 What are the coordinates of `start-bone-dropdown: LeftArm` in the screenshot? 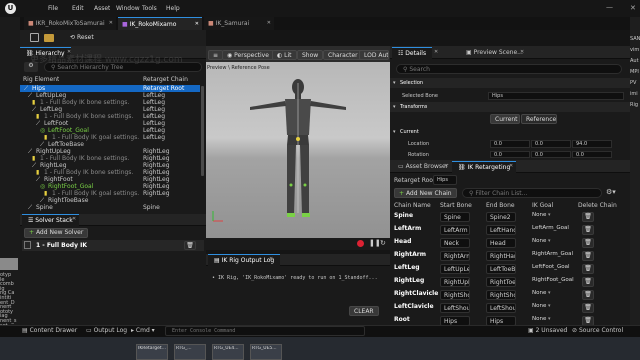 It's located at (455, 230).